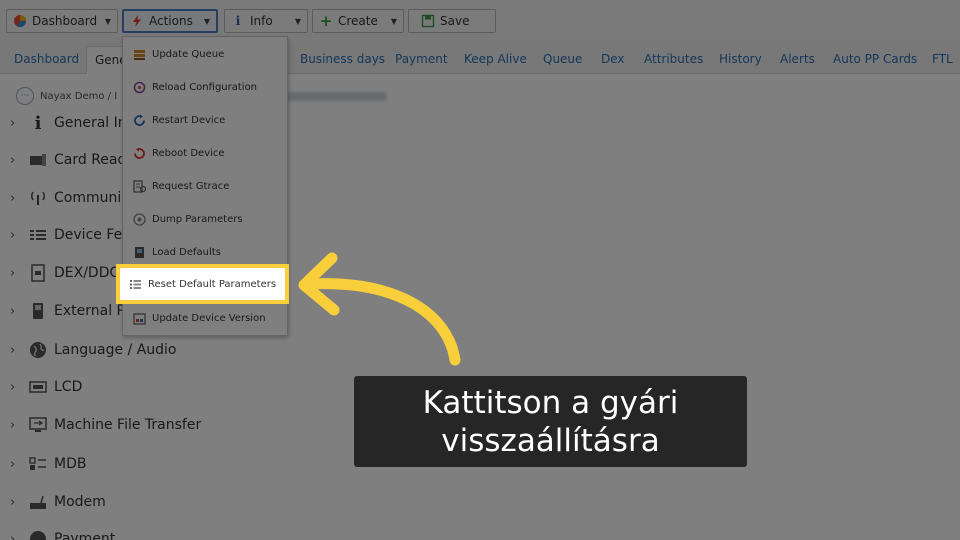  What do you see at coordinates (550, 440) in the screenshot?
I see `callout-line-2: visszaállításra` at bounding box center [550, 440].